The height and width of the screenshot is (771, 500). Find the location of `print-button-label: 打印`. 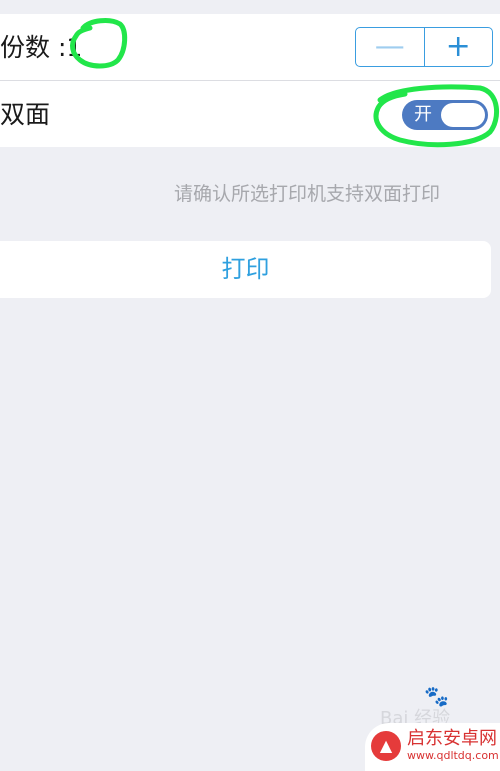

print-button-label: 打印 is located at coordinates (245, 269).